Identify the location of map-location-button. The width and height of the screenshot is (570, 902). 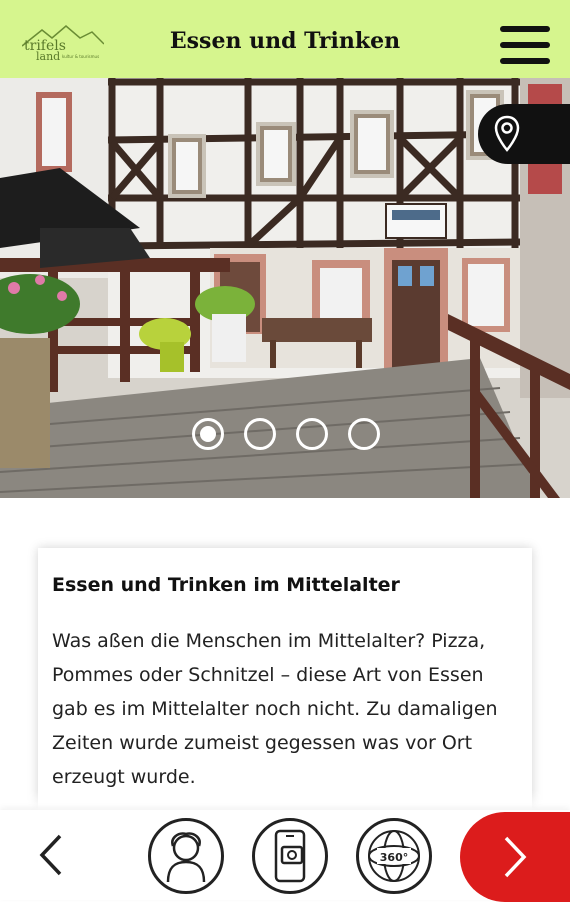
(524, 134).